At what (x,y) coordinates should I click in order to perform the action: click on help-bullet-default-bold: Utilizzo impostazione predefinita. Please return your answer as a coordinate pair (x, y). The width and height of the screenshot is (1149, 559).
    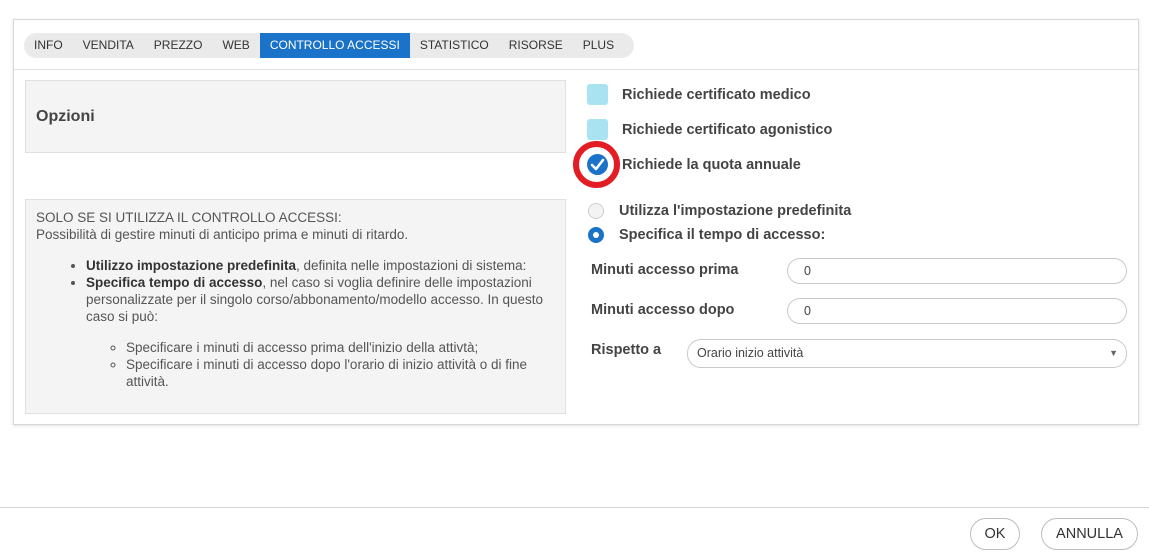
    Looking at the image, I should click on (191, 265).